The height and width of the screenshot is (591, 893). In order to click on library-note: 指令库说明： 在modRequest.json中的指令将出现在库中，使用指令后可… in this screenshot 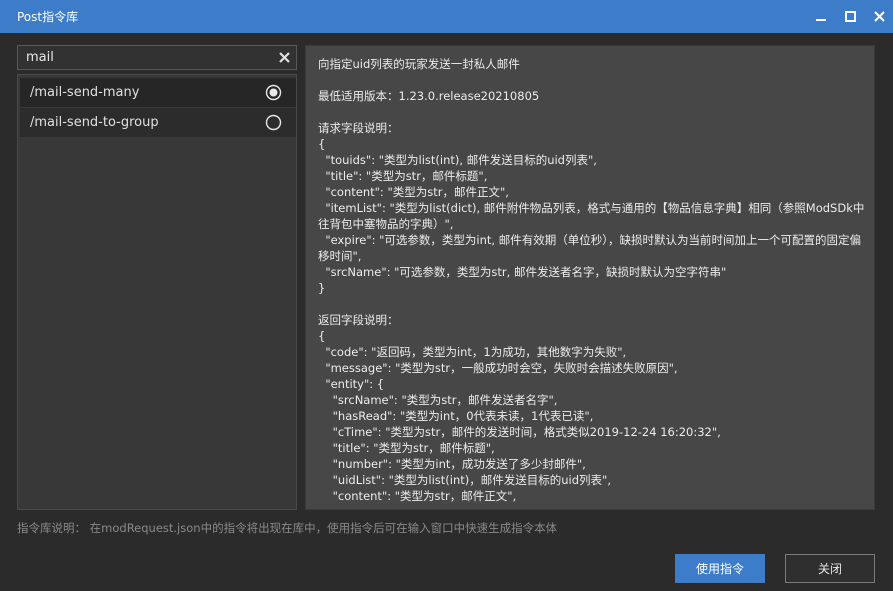, I will do `click(287, 528)`.